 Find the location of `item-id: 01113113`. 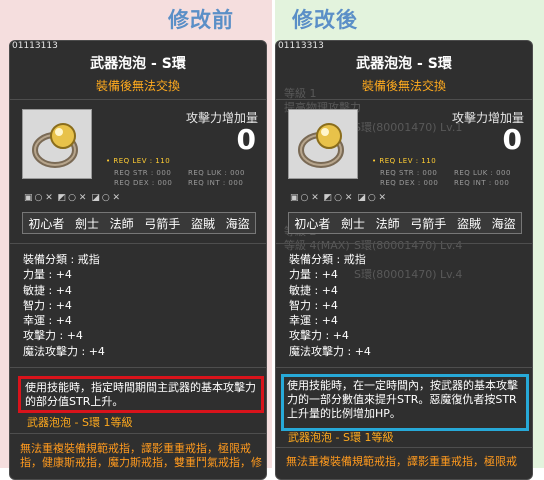

item-id: 01113113 is located at coordinates (35, 46).